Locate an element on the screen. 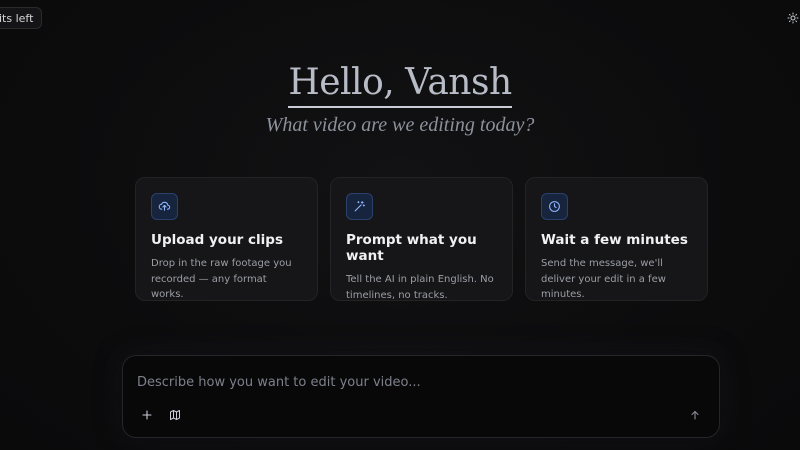 The height and width of the screenshot is (450, 800). card-title: Prompt what you want is located at coordinates (411, 248).